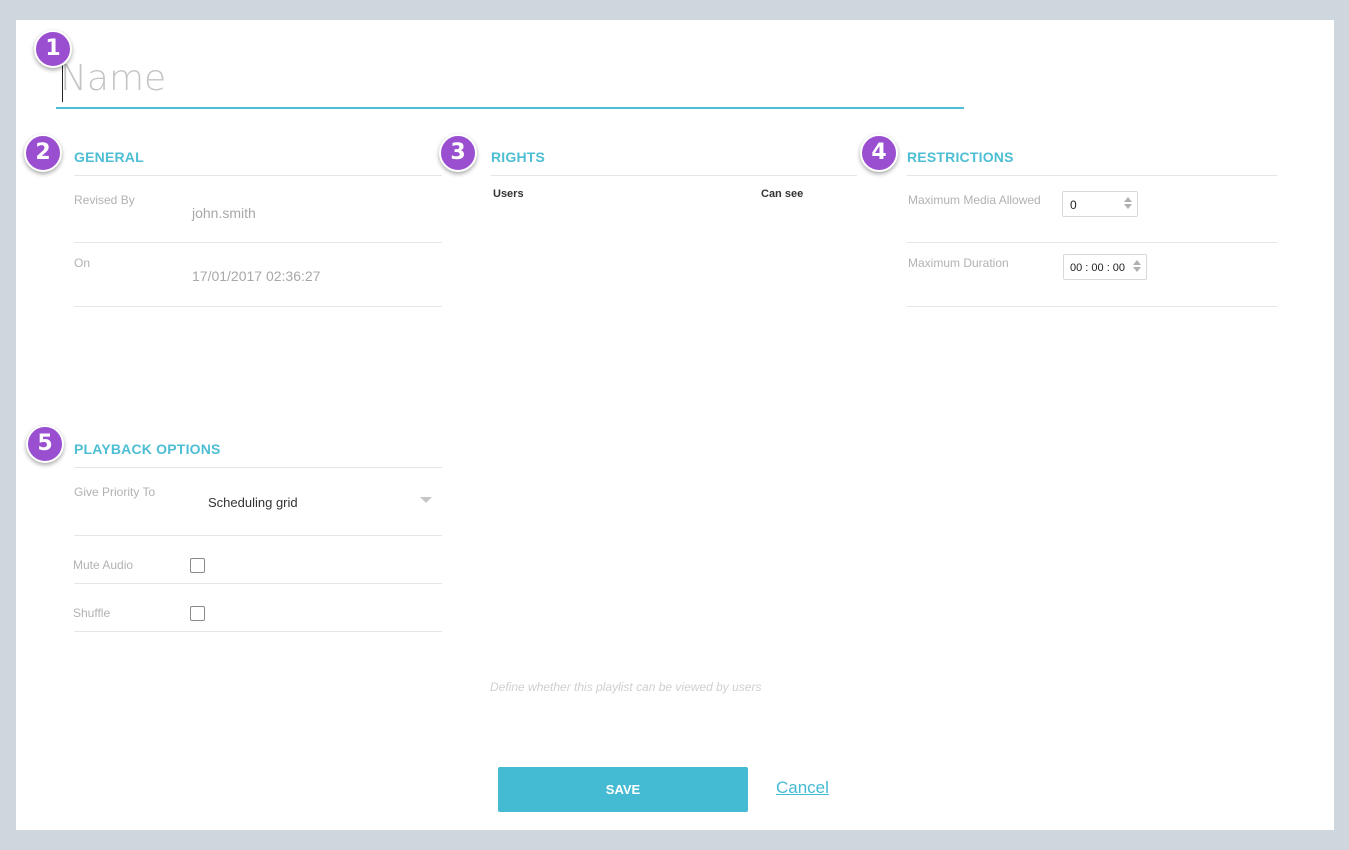 The height and width of the screenshot is (850, 1349). I want to click on playback-title: PLAYBACK OPTIONS, so click(147, 449).